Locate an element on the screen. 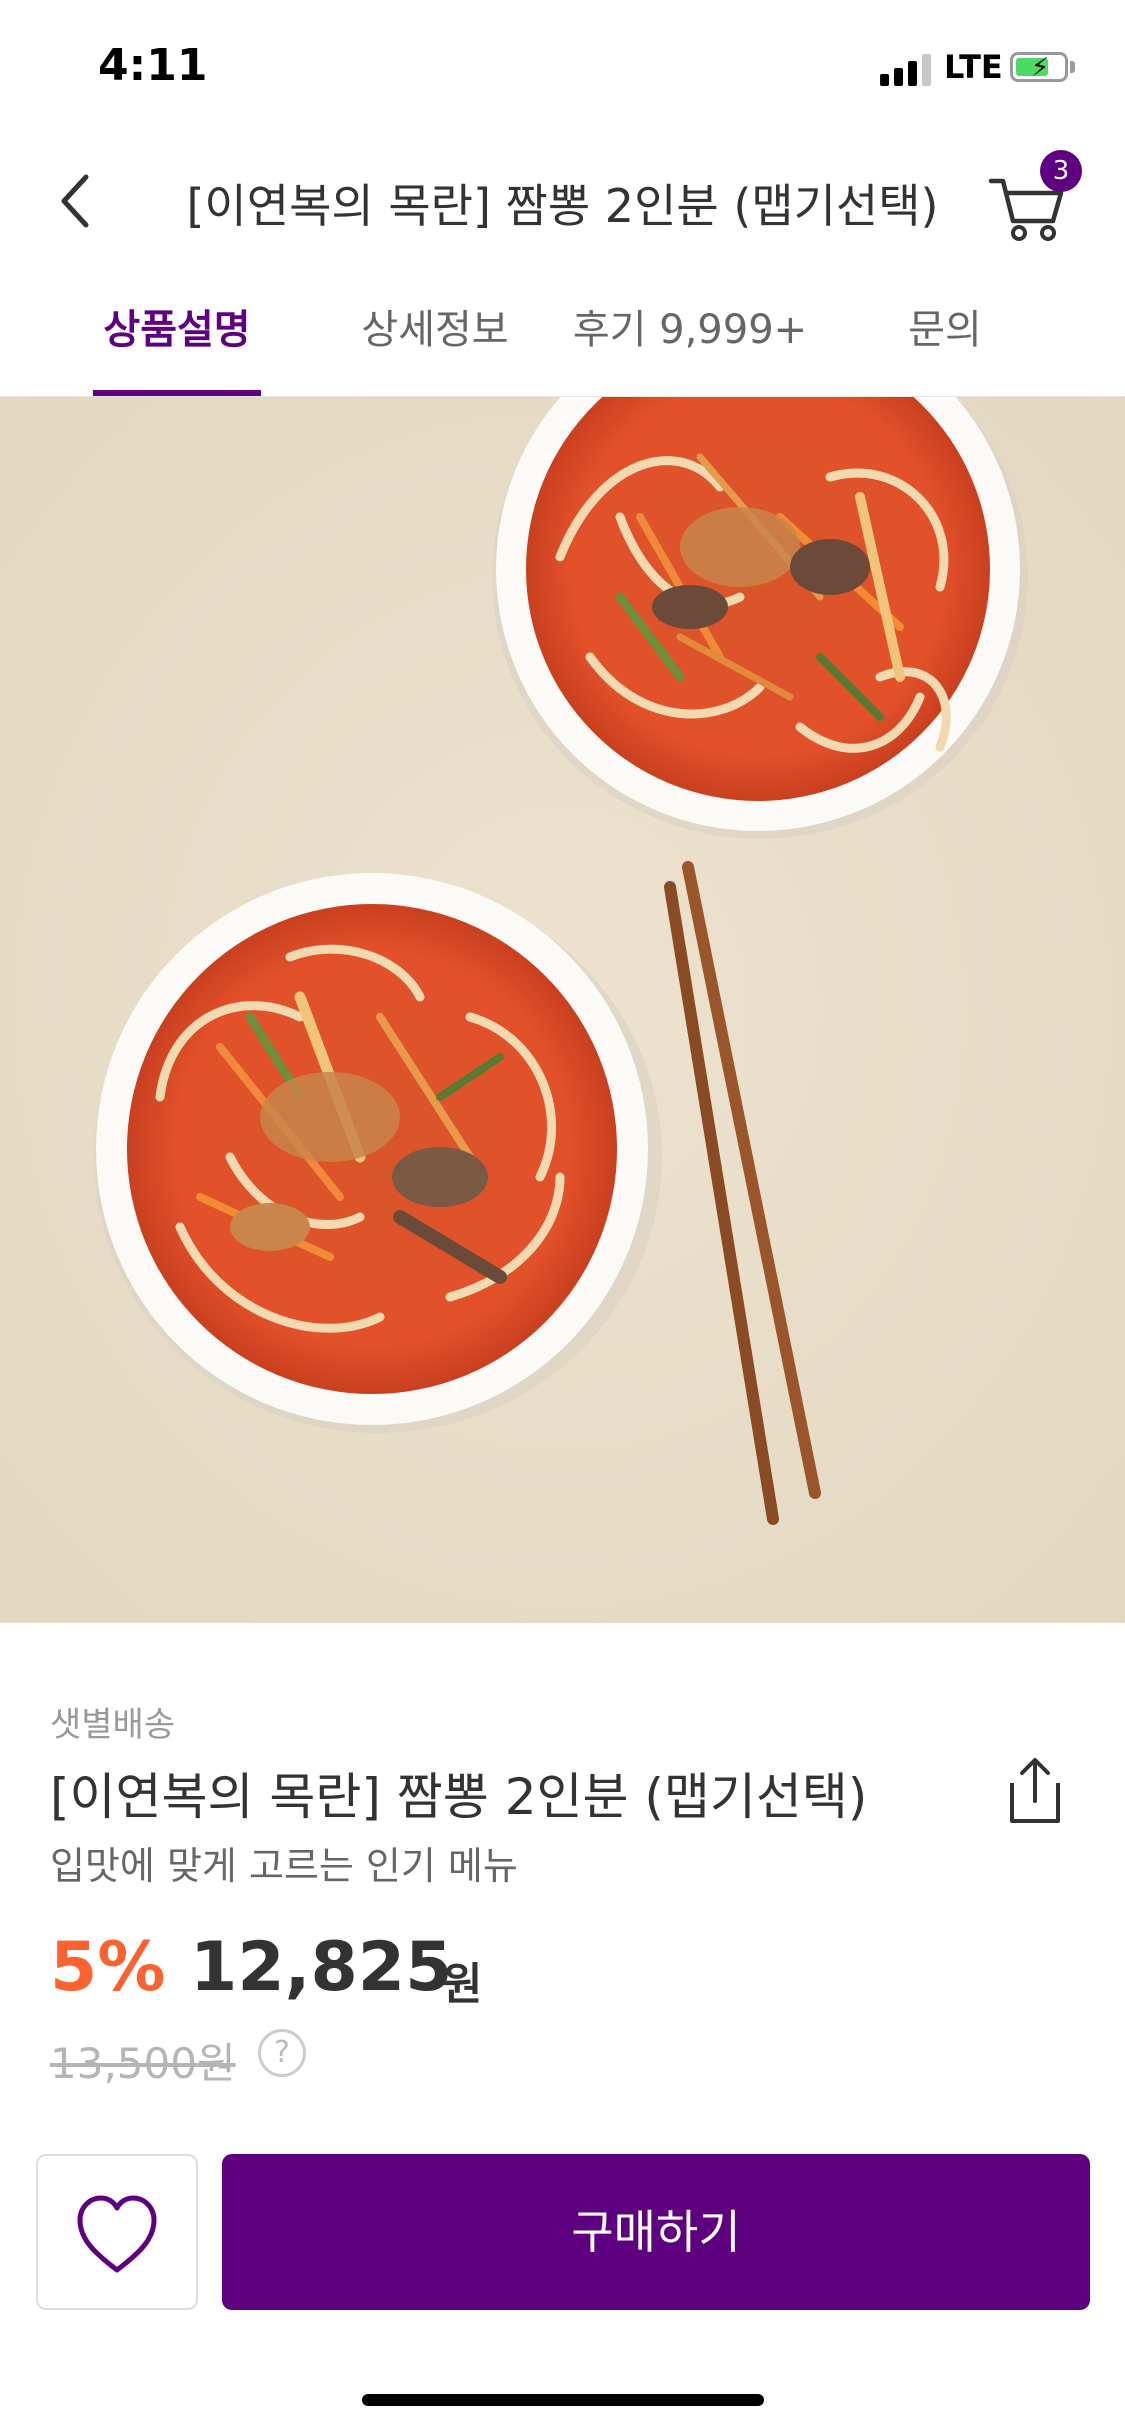  tab-inquiry: 문의 is located at coordinates (945, 338).